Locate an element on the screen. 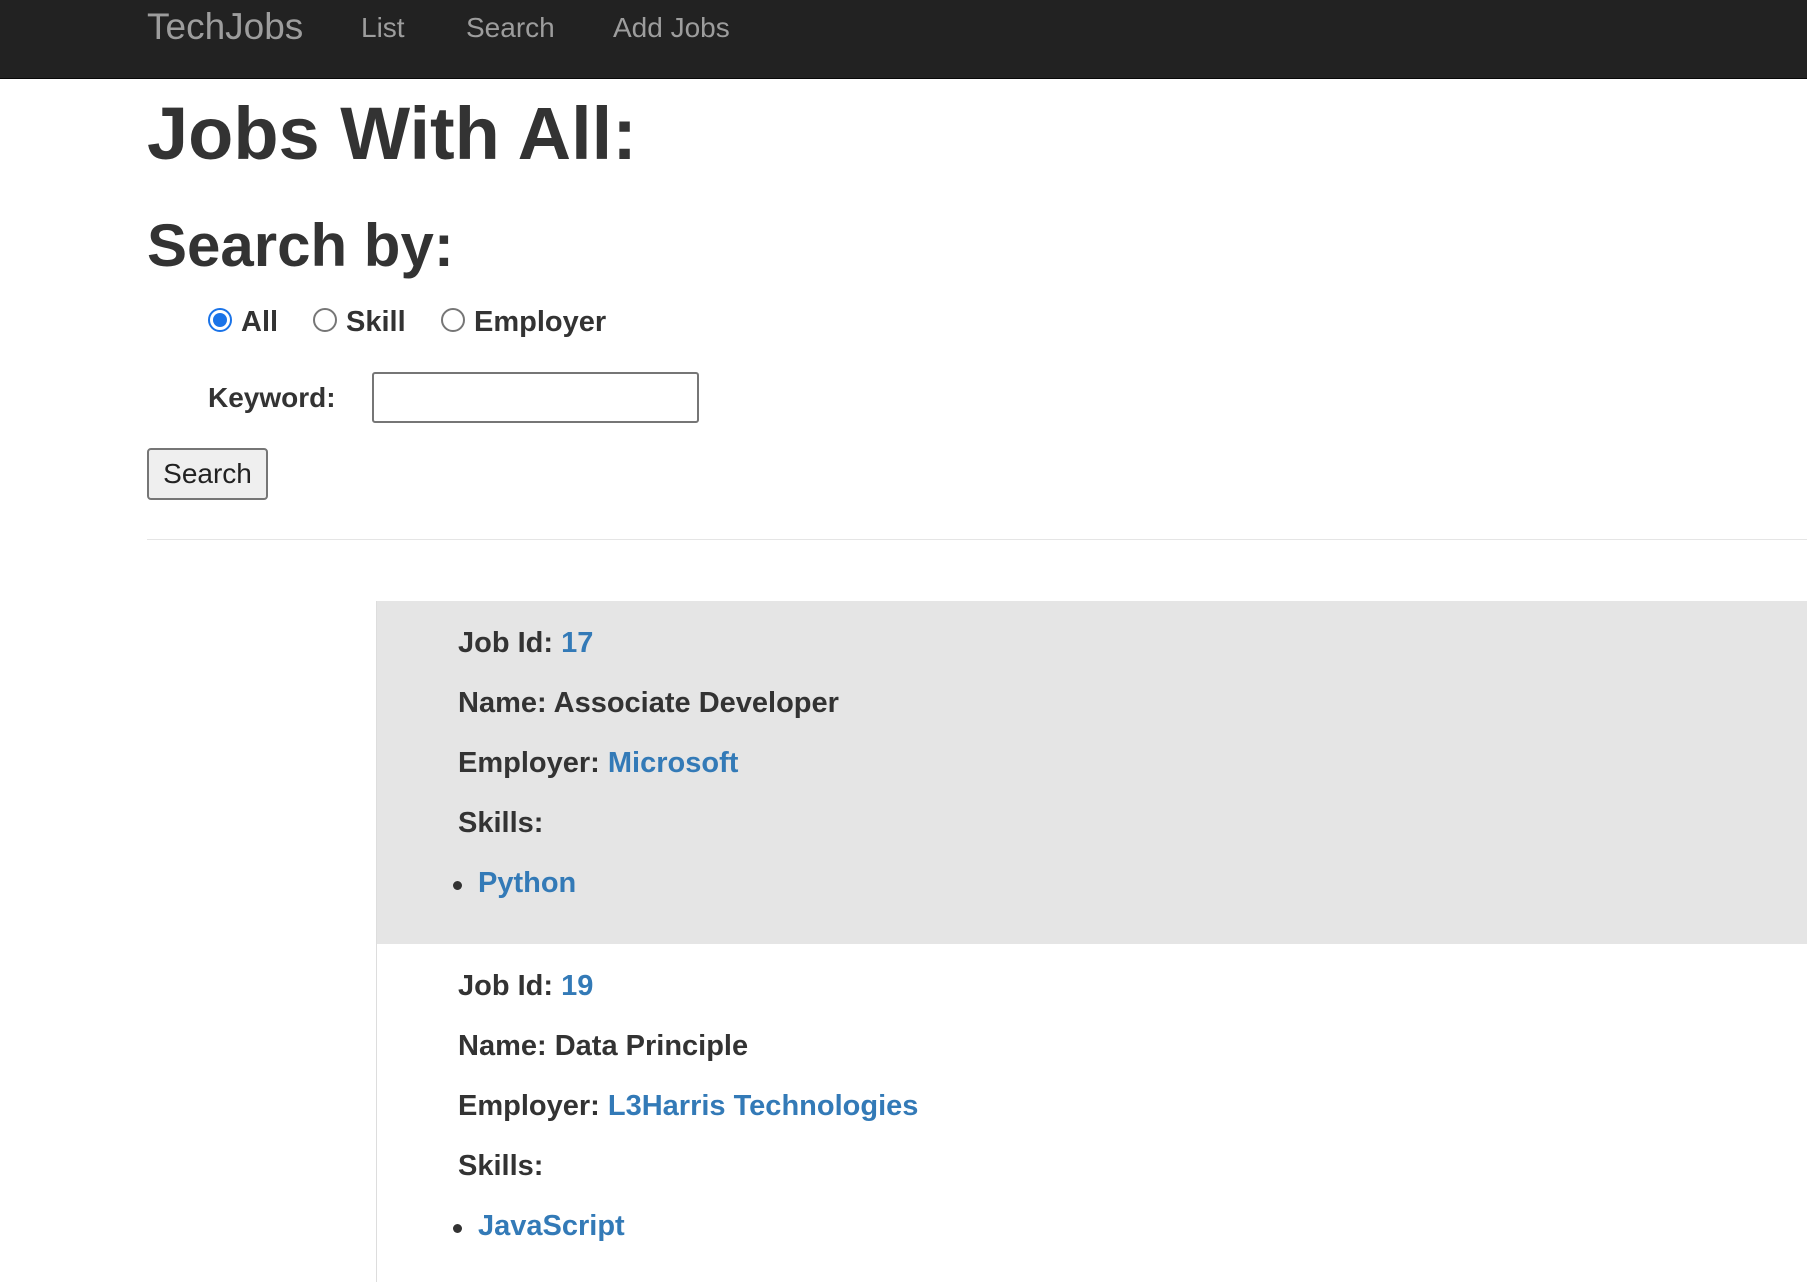 The width and height of the screenshot is (1807, 1282). job-employer-link: Microsoft is located at coordinates (673, 763).